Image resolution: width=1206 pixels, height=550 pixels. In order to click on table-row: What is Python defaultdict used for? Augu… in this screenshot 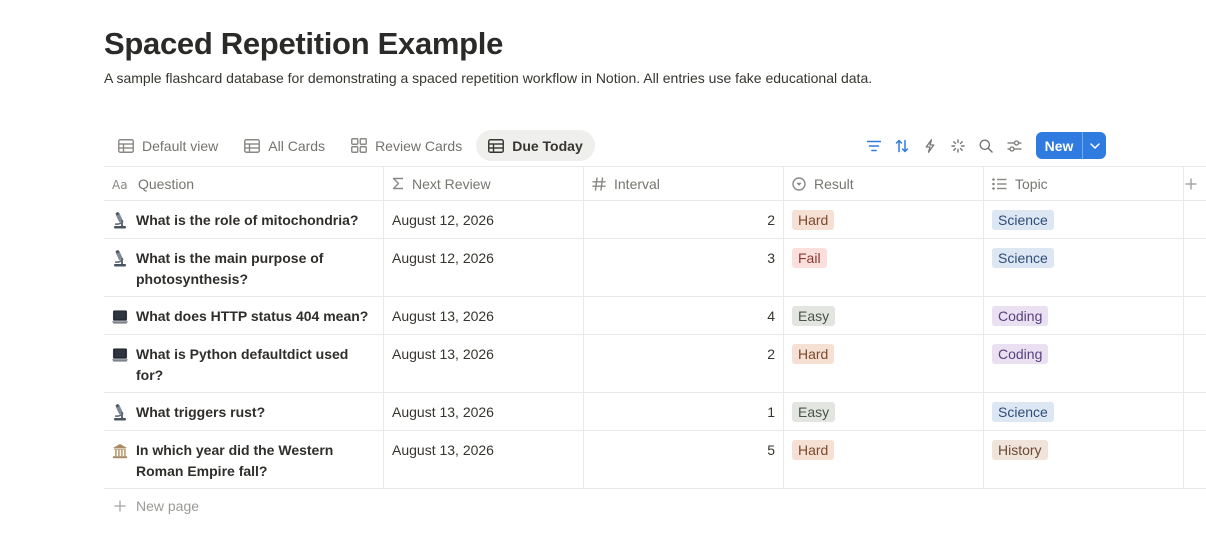, I will do `click(655, 364)`.